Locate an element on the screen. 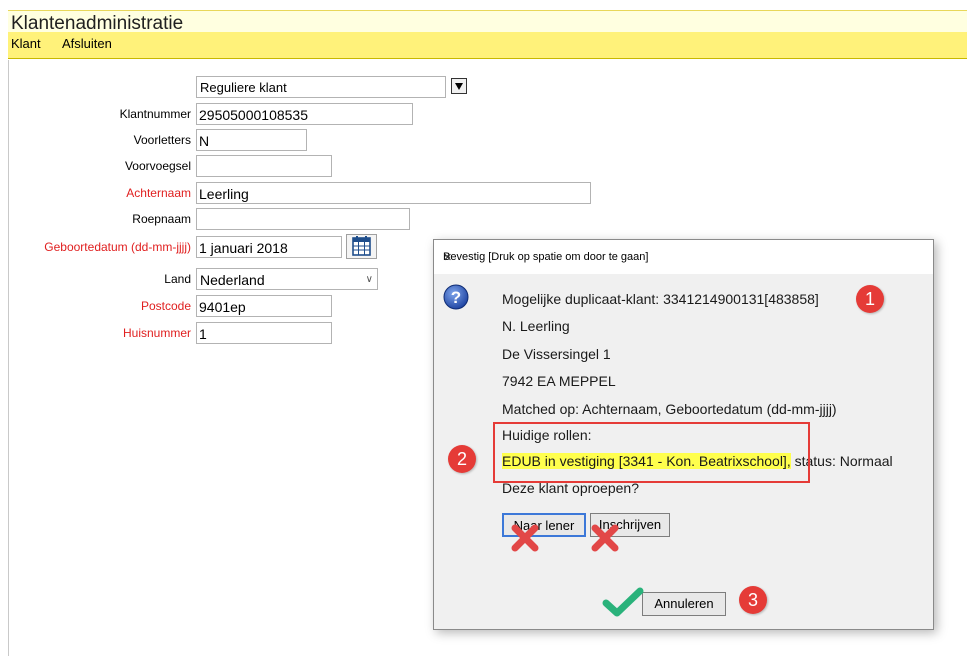 The width and height of the screenshot is (967, 656). label-klantnummer: Klantnummer is located at coordinates (155, 114).